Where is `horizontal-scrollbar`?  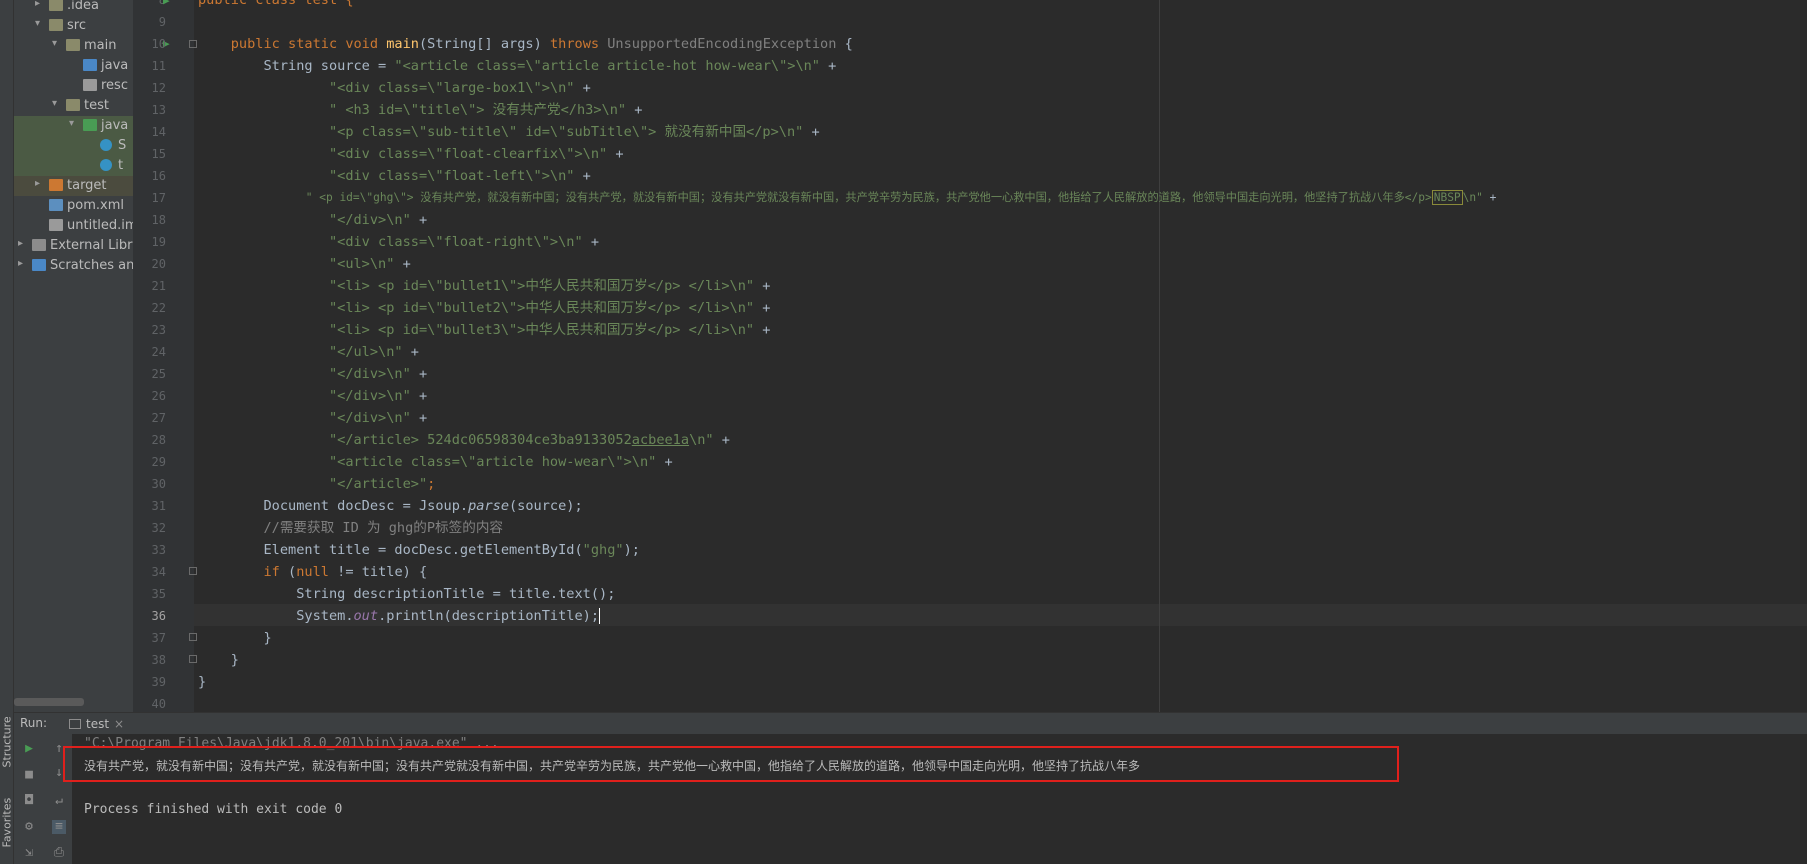
horizontal-scrollbar is located at coordinates (49, 702).